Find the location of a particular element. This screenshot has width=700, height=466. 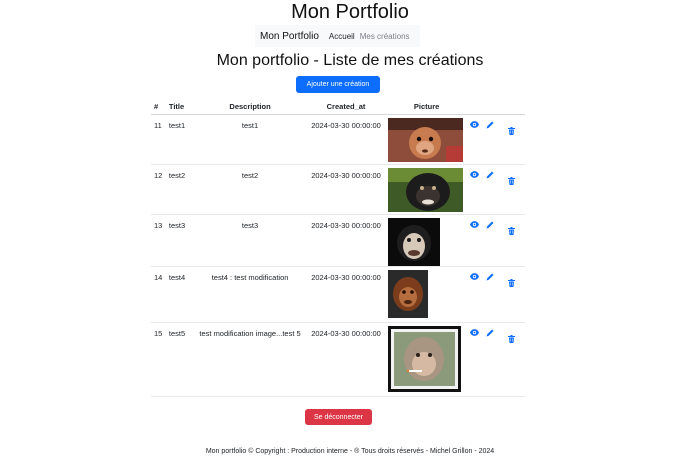

column-header-view is located at coordinates (474, 107).